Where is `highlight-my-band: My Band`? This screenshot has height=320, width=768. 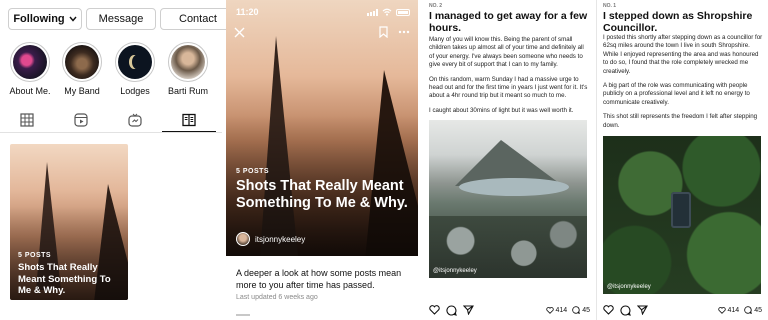
highlight-my-band: My Band is located at coordinates (82, 69).